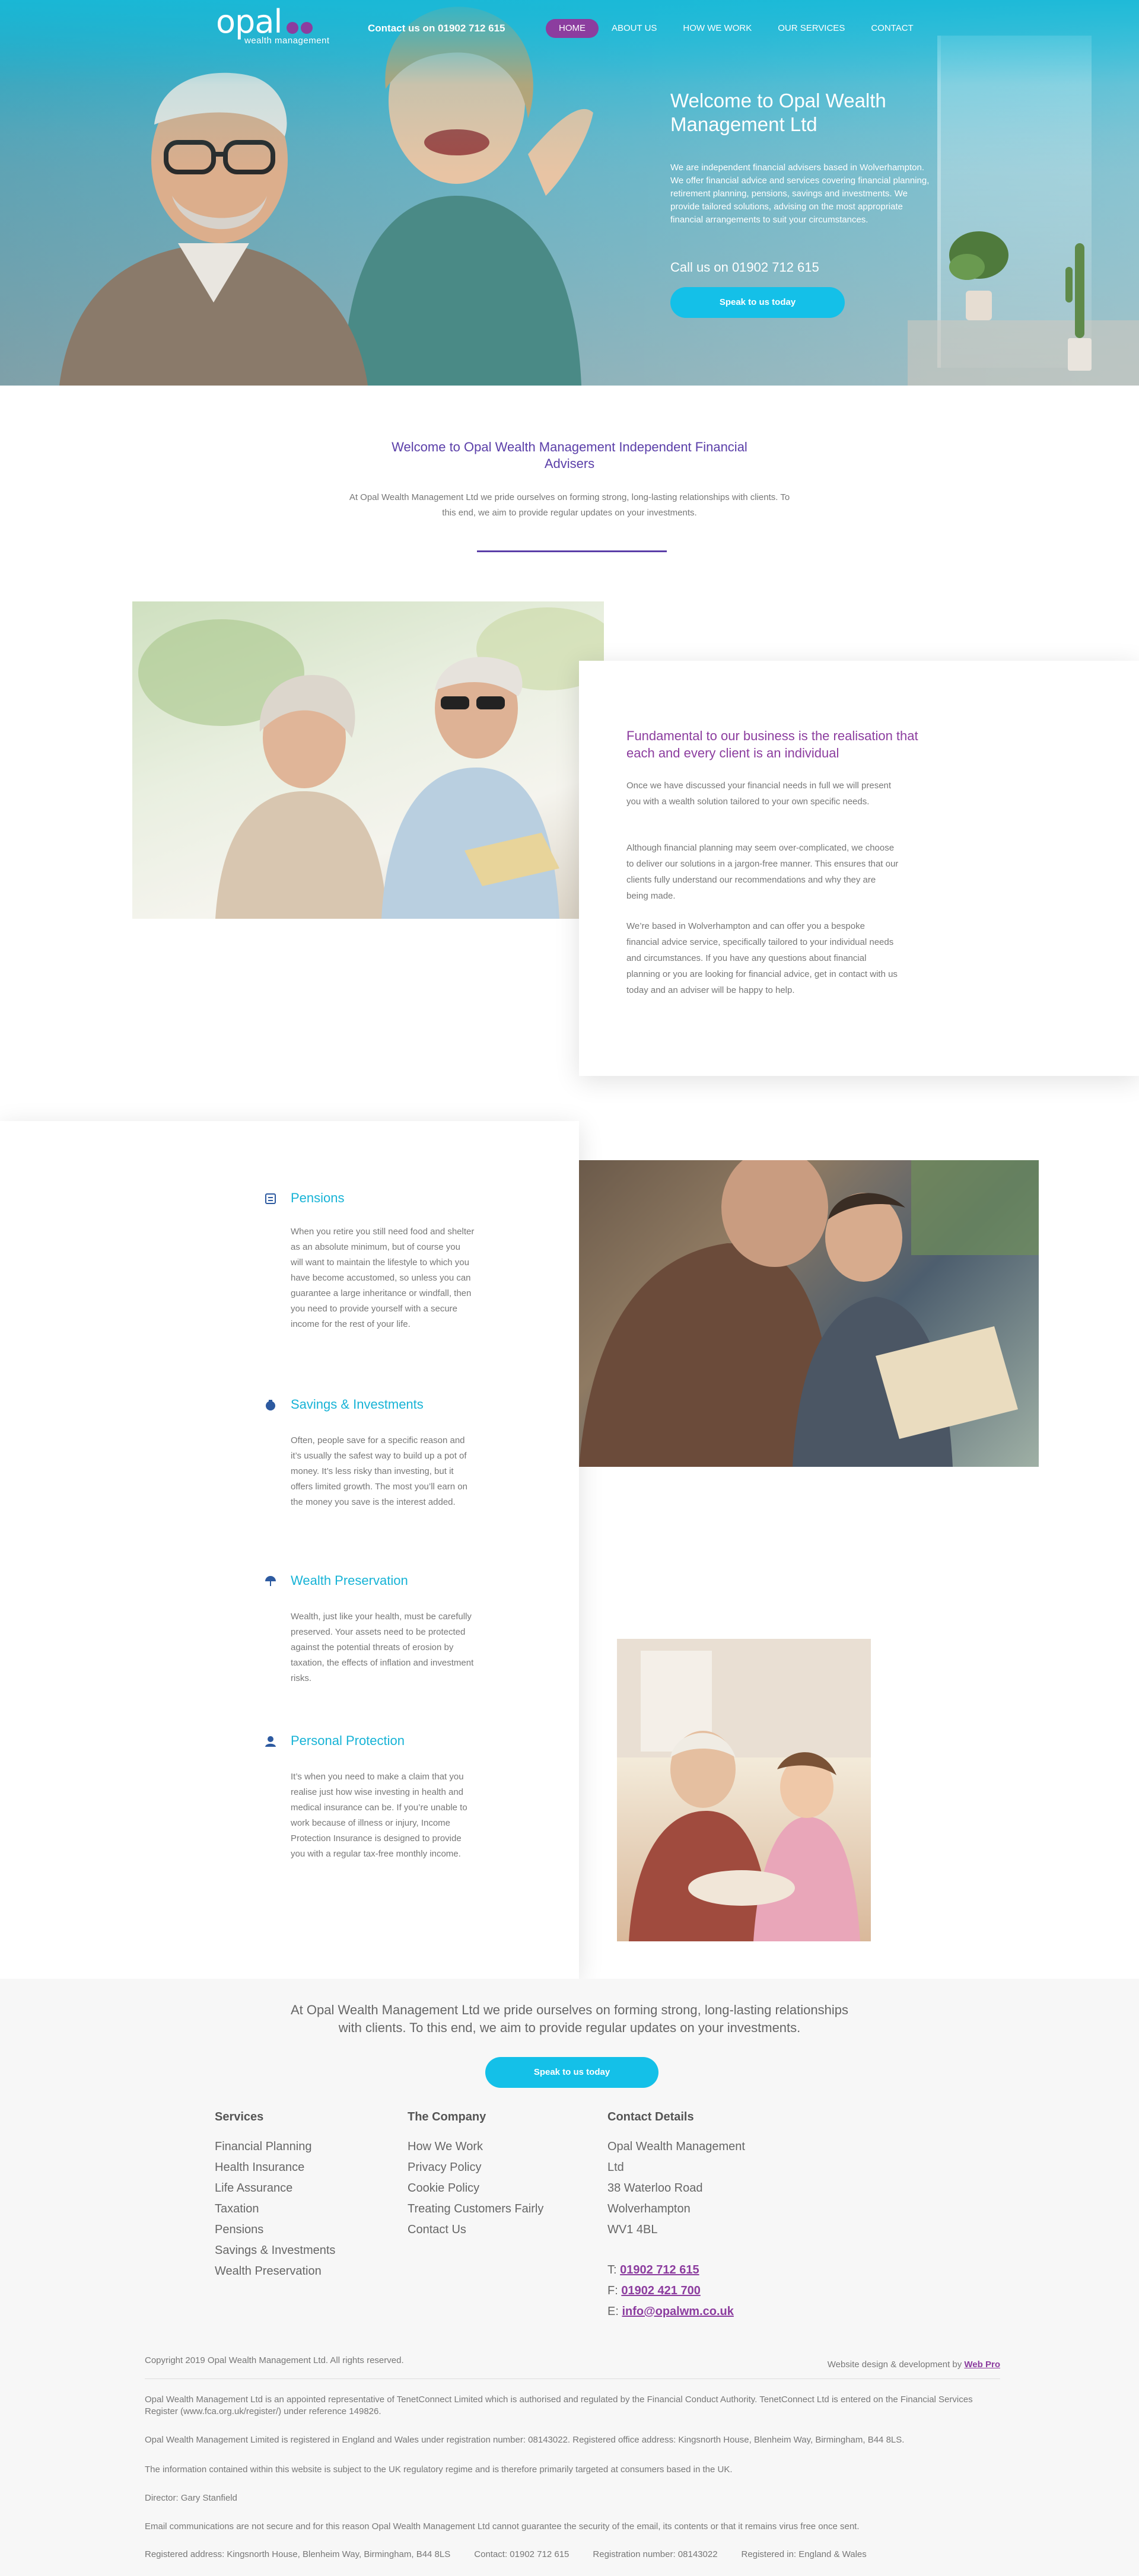 The image size is (1139, 2576). Describe the element at coordinates (447, 2116) in the screenshot. I see `footer-company-heading: The Company` at that location.